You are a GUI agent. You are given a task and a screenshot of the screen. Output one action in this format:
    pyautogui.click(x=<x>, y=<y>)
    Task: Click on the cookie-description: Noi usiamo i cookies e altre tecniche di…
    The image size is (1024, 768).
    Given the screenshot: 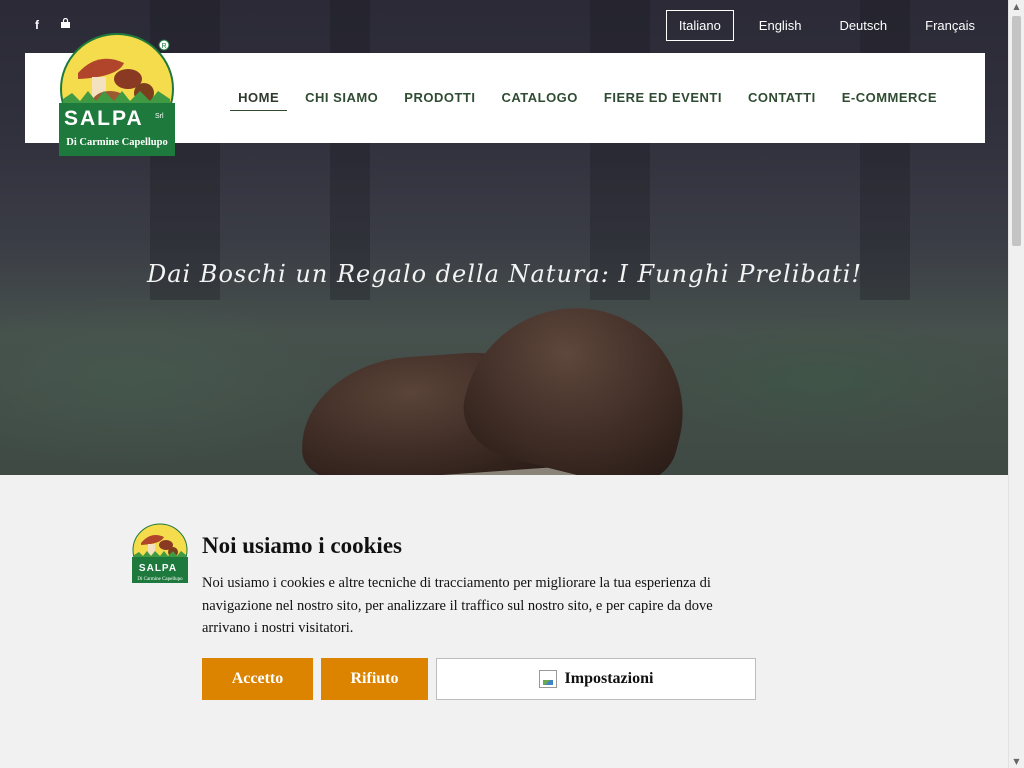 What is the action you would take?
    pyautogui.click(x=457, y=605)
    